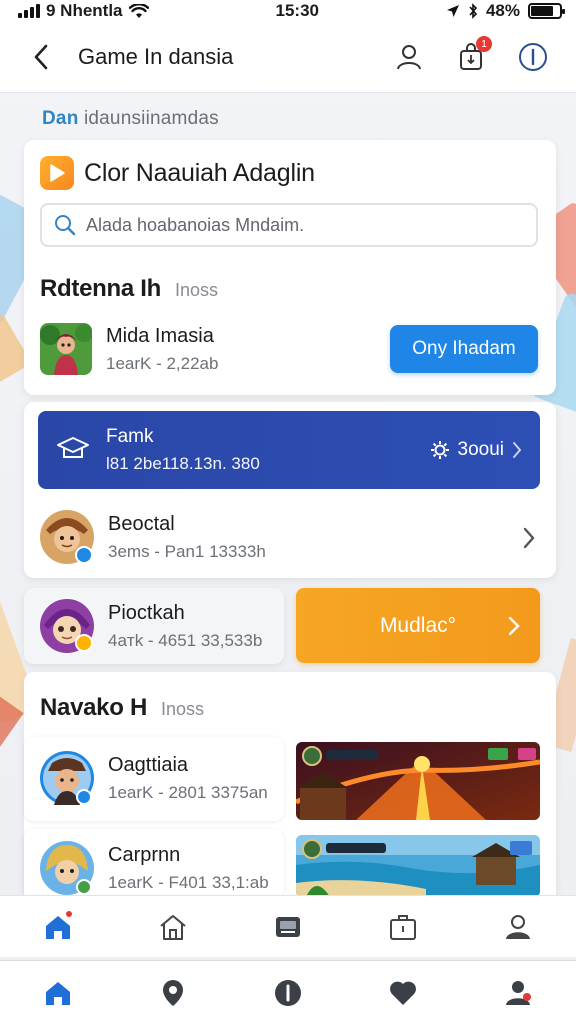  I want to click on clock: 15:30, so click(297, 10).